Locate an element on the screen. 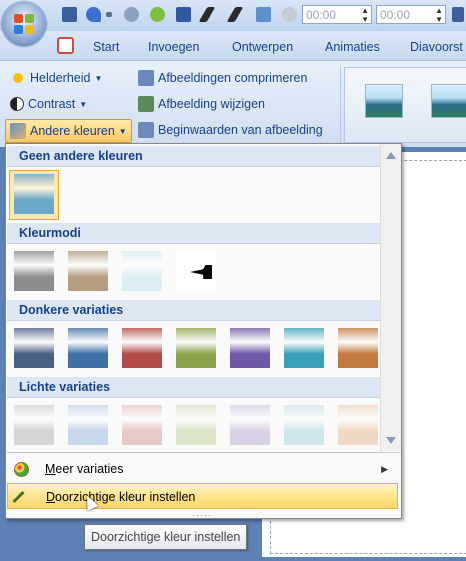 The image size is (466, 561). resize-grip: ····· is located at coordinates (202, 515).